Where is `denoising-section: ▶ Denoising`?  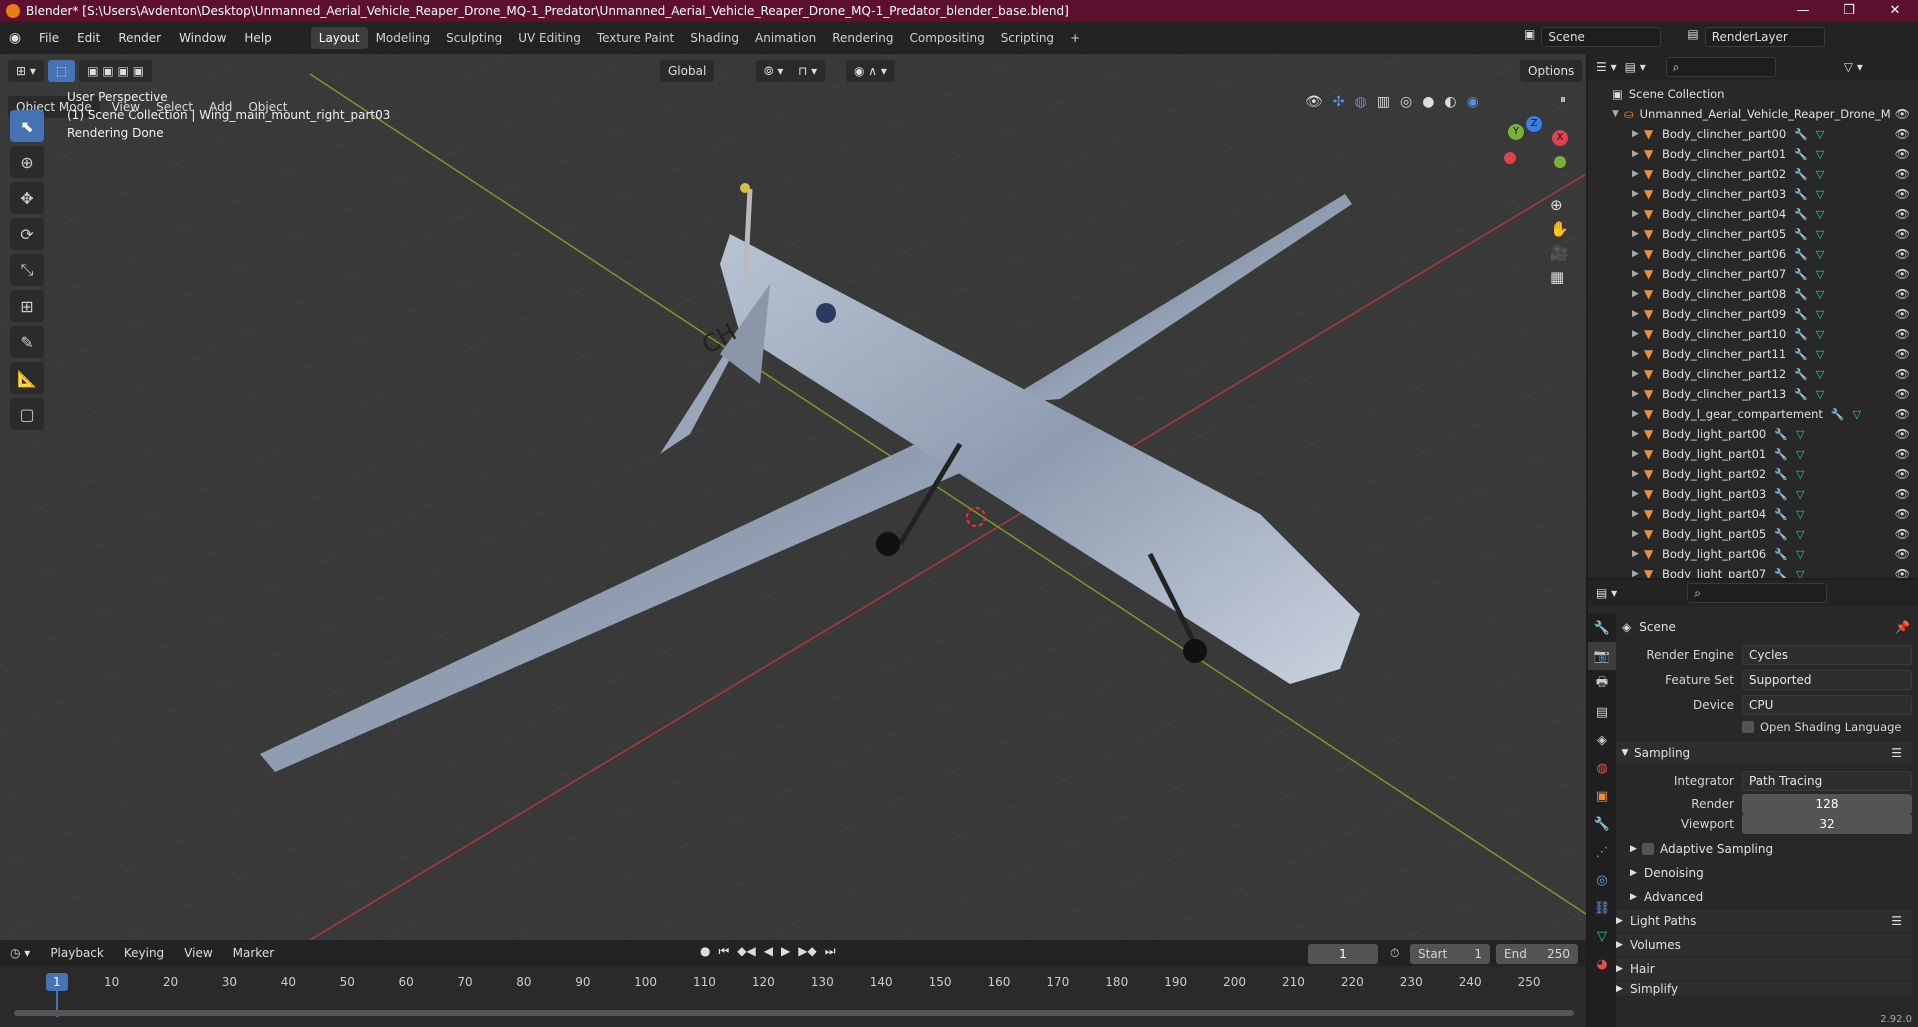
denoising-section: ▶ Denoising is located at coordinates (1774, 873).